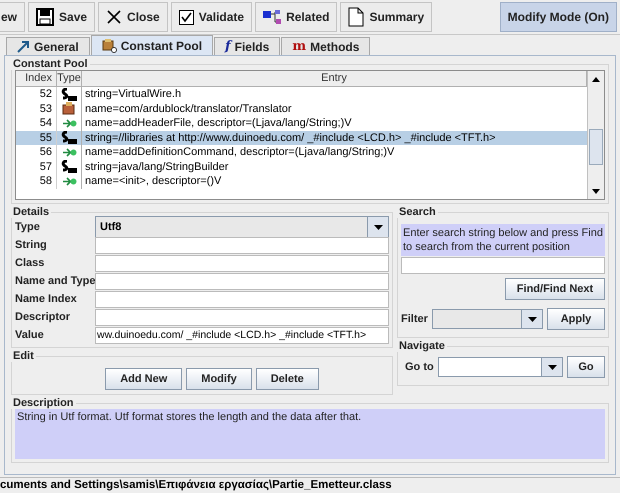 The image size is (620, 493). Describe the element at coordinates (596, 147) in the screenshot. I see `scroll-thumb` at that location.